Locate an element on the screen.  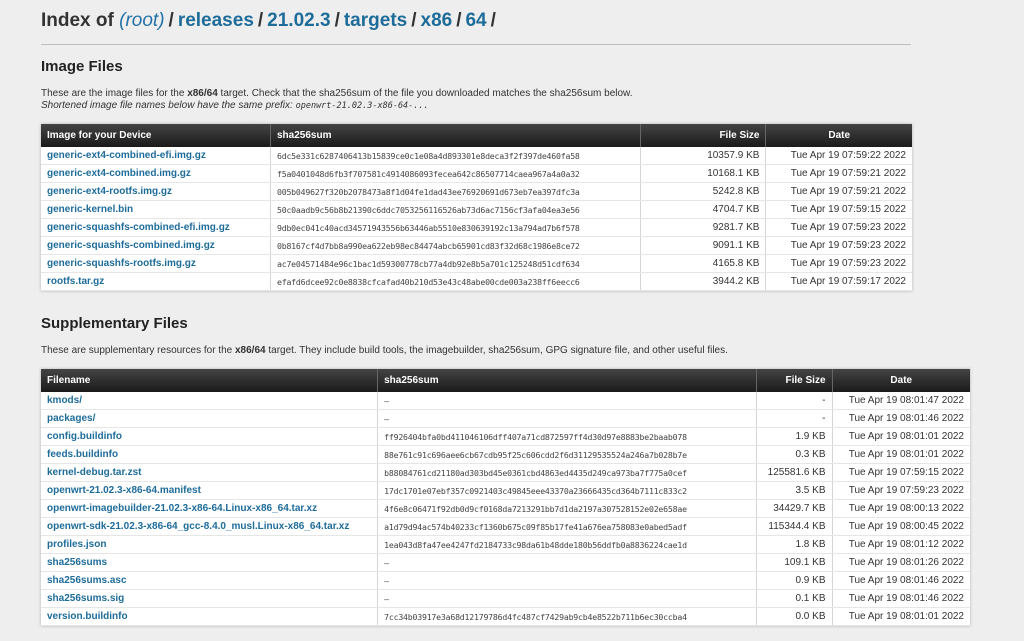
breadcrumb-version-link: 21.02.3 is located at coordinates (298, 20).